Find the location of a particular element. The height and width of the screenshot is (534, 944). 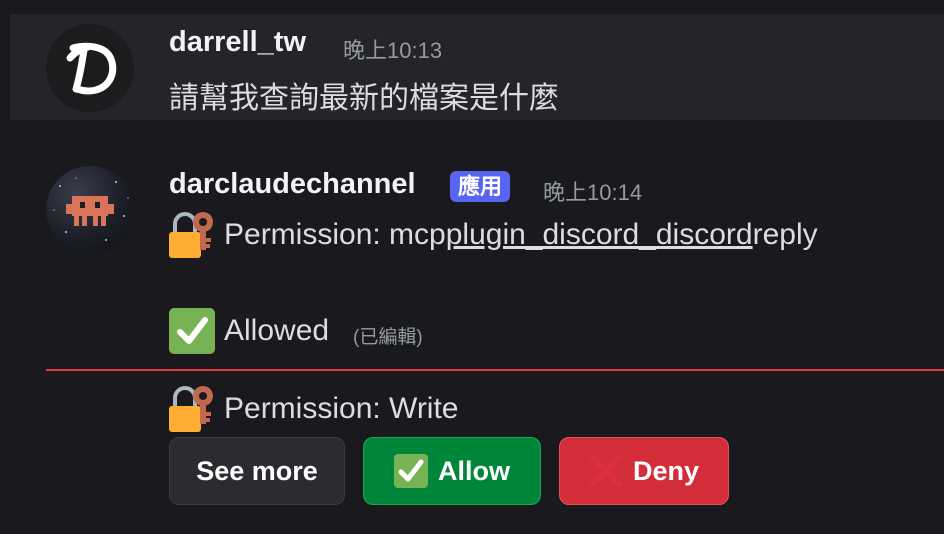

see-more-button: See more is located at coordinates (257, 471).